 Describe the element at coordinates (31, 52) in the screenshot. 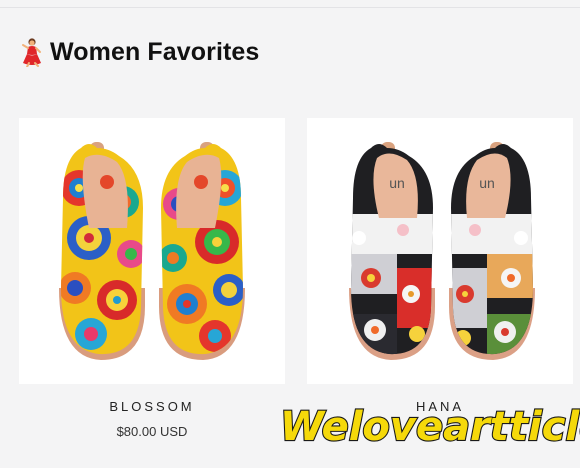

I see `woman-dancing-icon` at that location.